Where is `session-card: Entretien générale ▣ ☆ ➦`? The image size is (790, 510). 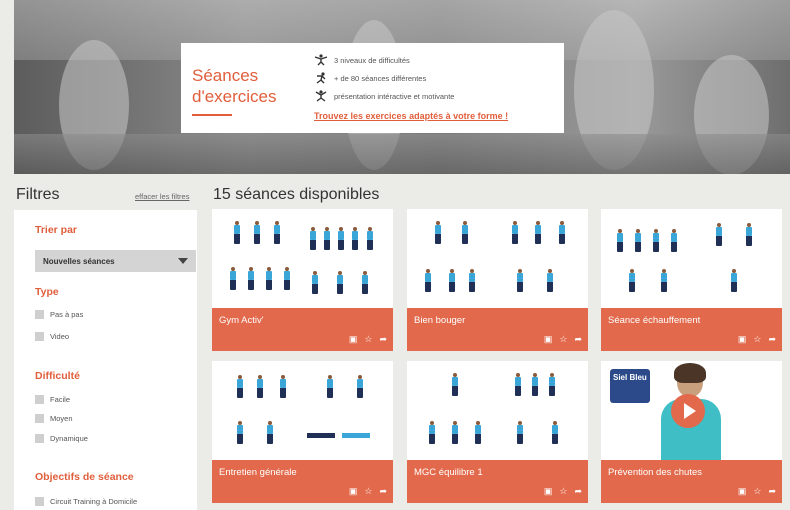
session-card: Entretien générale ▣ ☆ ➦ is located at coordinates (302, 432).